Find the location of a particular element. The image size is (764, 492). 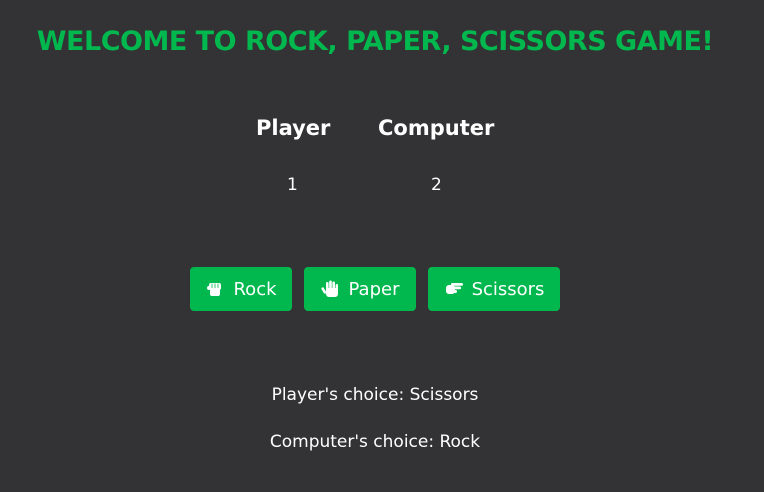

hand-scissors-icon is located at coordinates (454, 289).